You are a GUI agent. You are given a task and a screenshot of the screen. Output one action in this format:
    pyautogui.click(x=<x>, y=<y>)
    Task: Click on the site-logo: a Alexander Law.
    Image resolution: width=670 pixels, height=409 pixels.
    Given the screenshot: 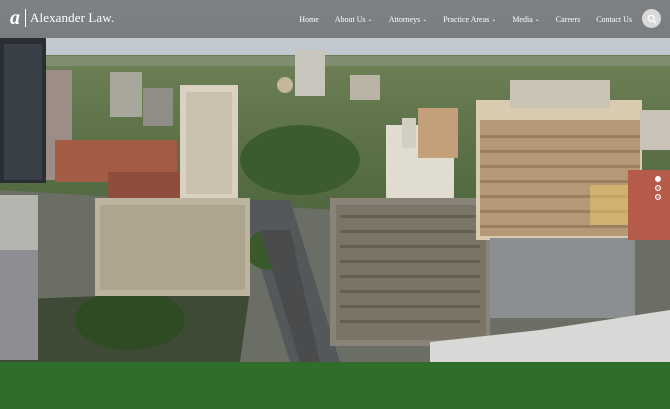 What is the action you would take?
    pyautogui.click(x=62, y=18)
    